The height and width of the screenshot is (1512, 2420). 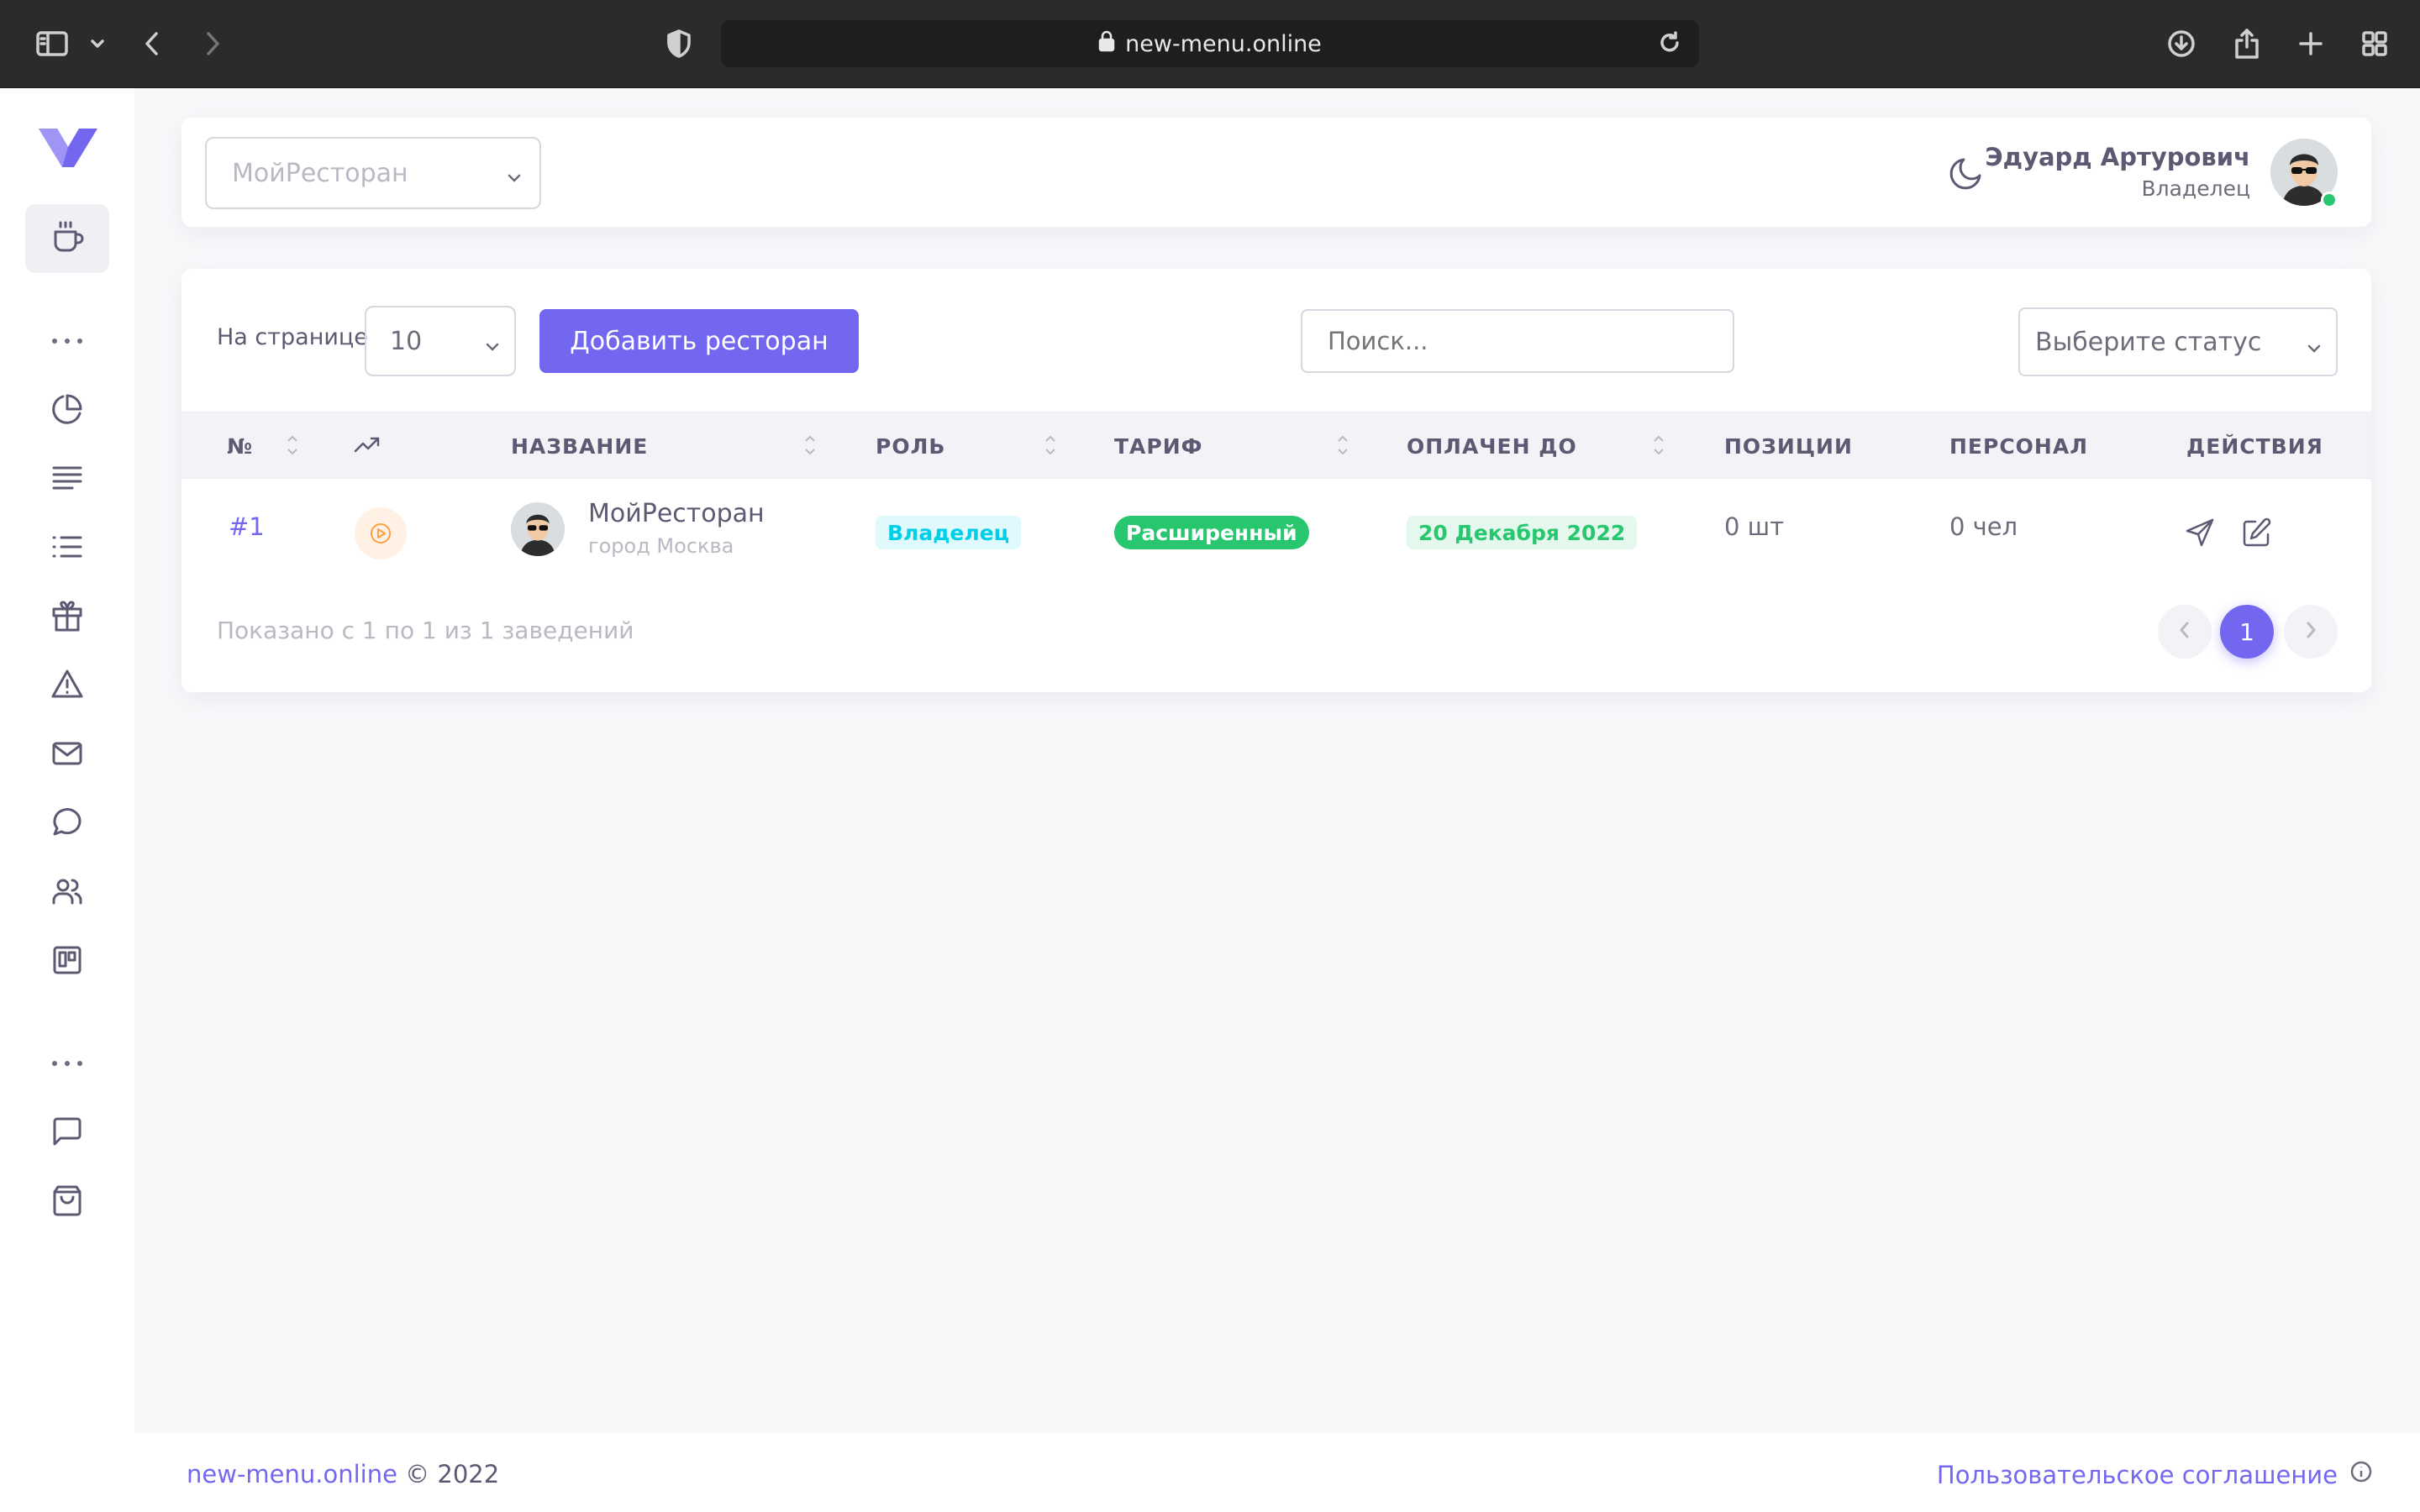 I want to click on sidebar-item-gifts, so click(x=67, y=617).